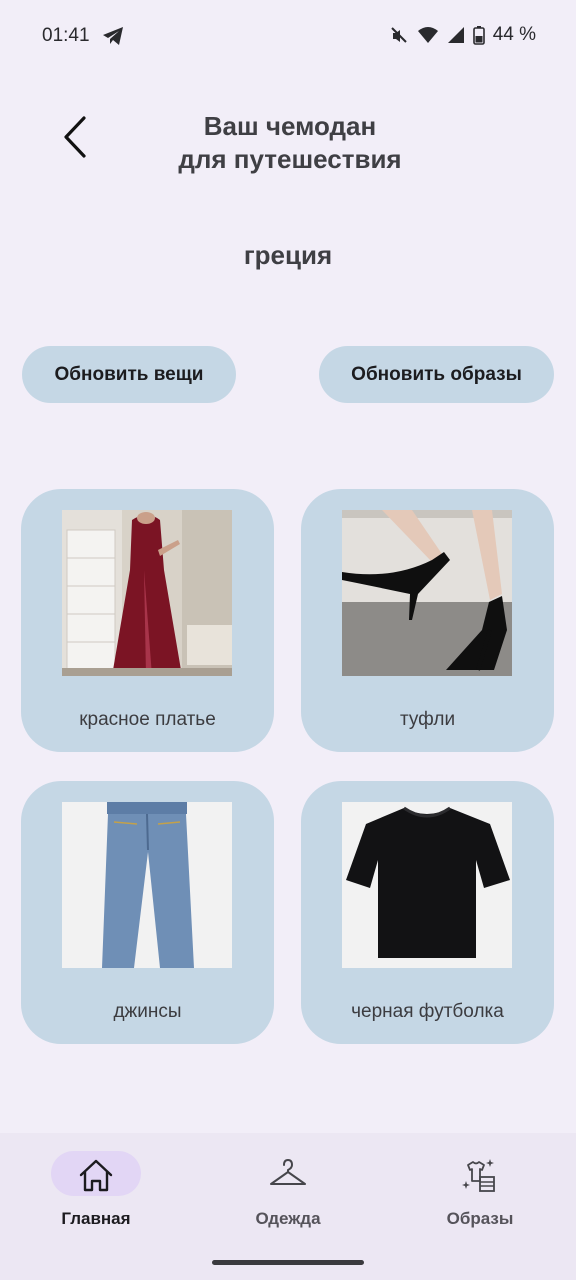 Image resolution: width=576 pixels, height=1280 pixels. I want to click on chevron-left-icon, so click(75, 137).